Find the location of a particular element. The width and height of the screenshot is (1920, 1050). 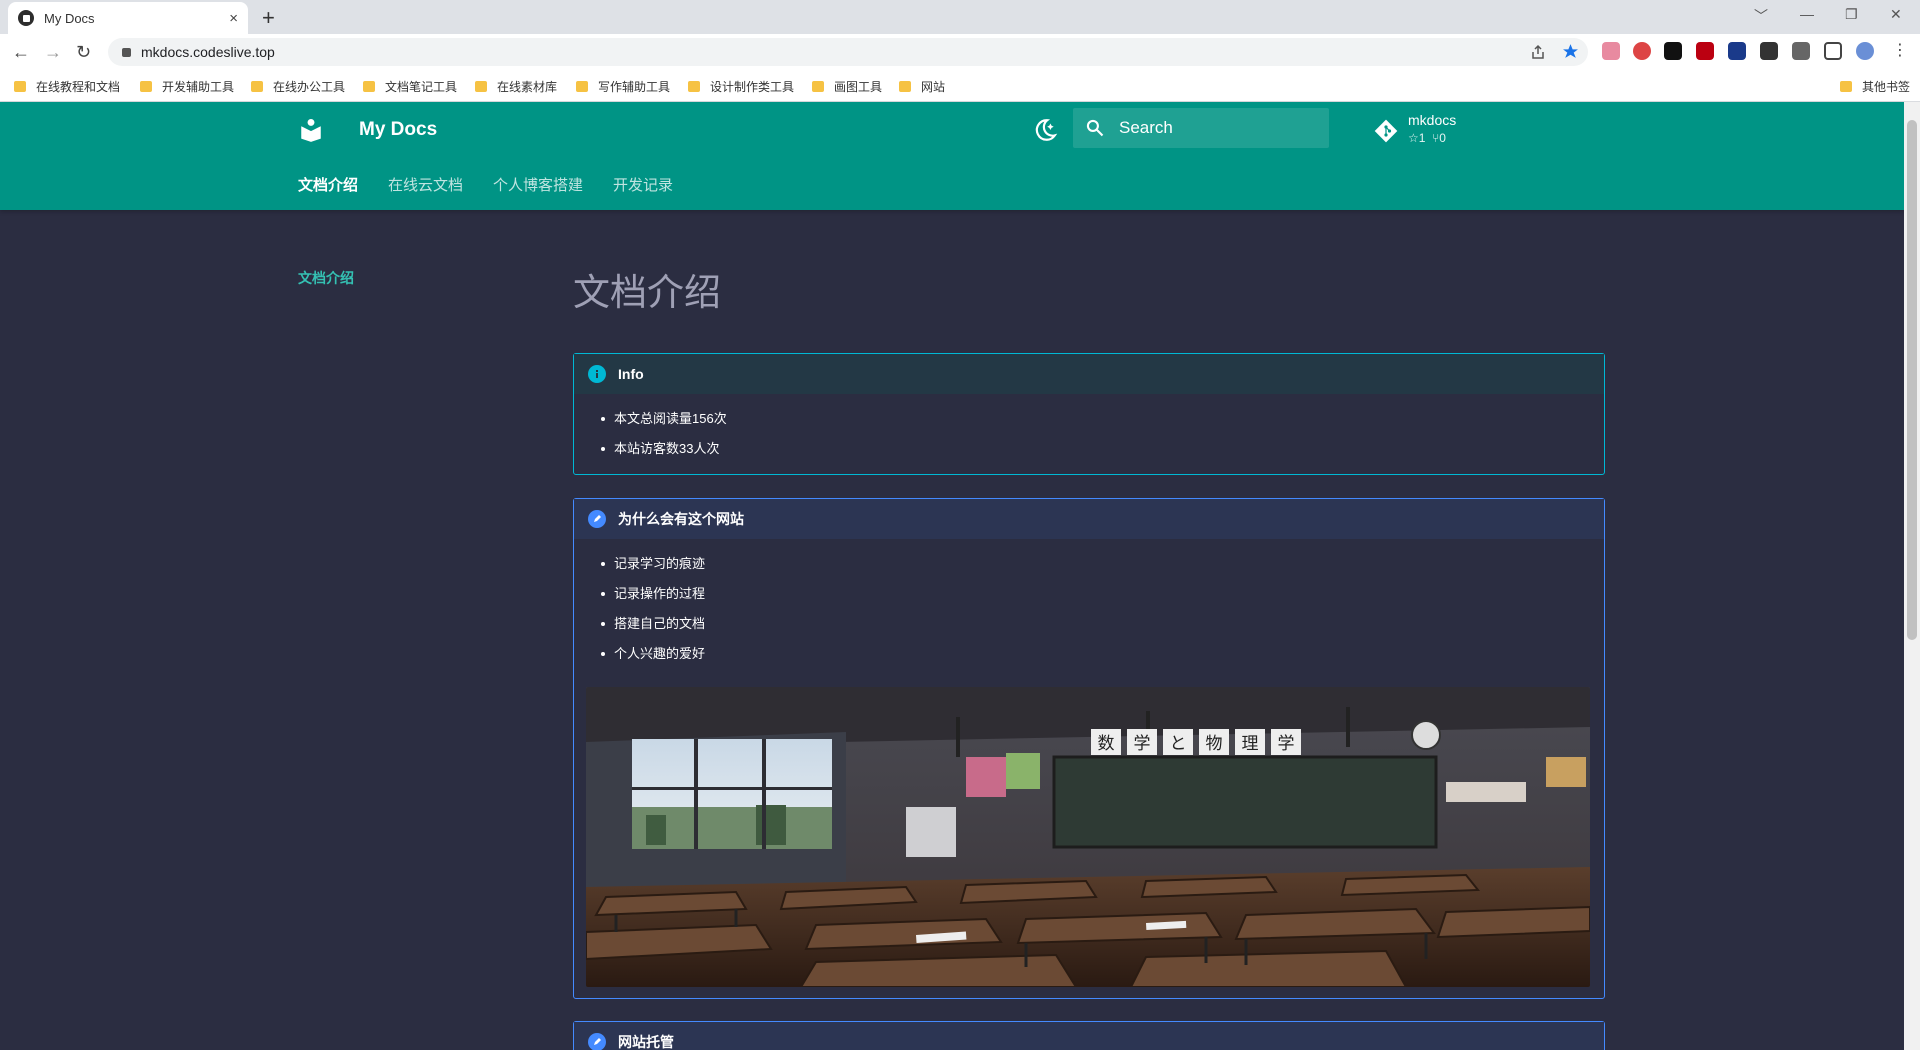

admonition-list: 记录学习的痕迹 记录操作的过程 搭建自己的文档 个人兴趣的爱好 is located at coordinates (1089, 605).